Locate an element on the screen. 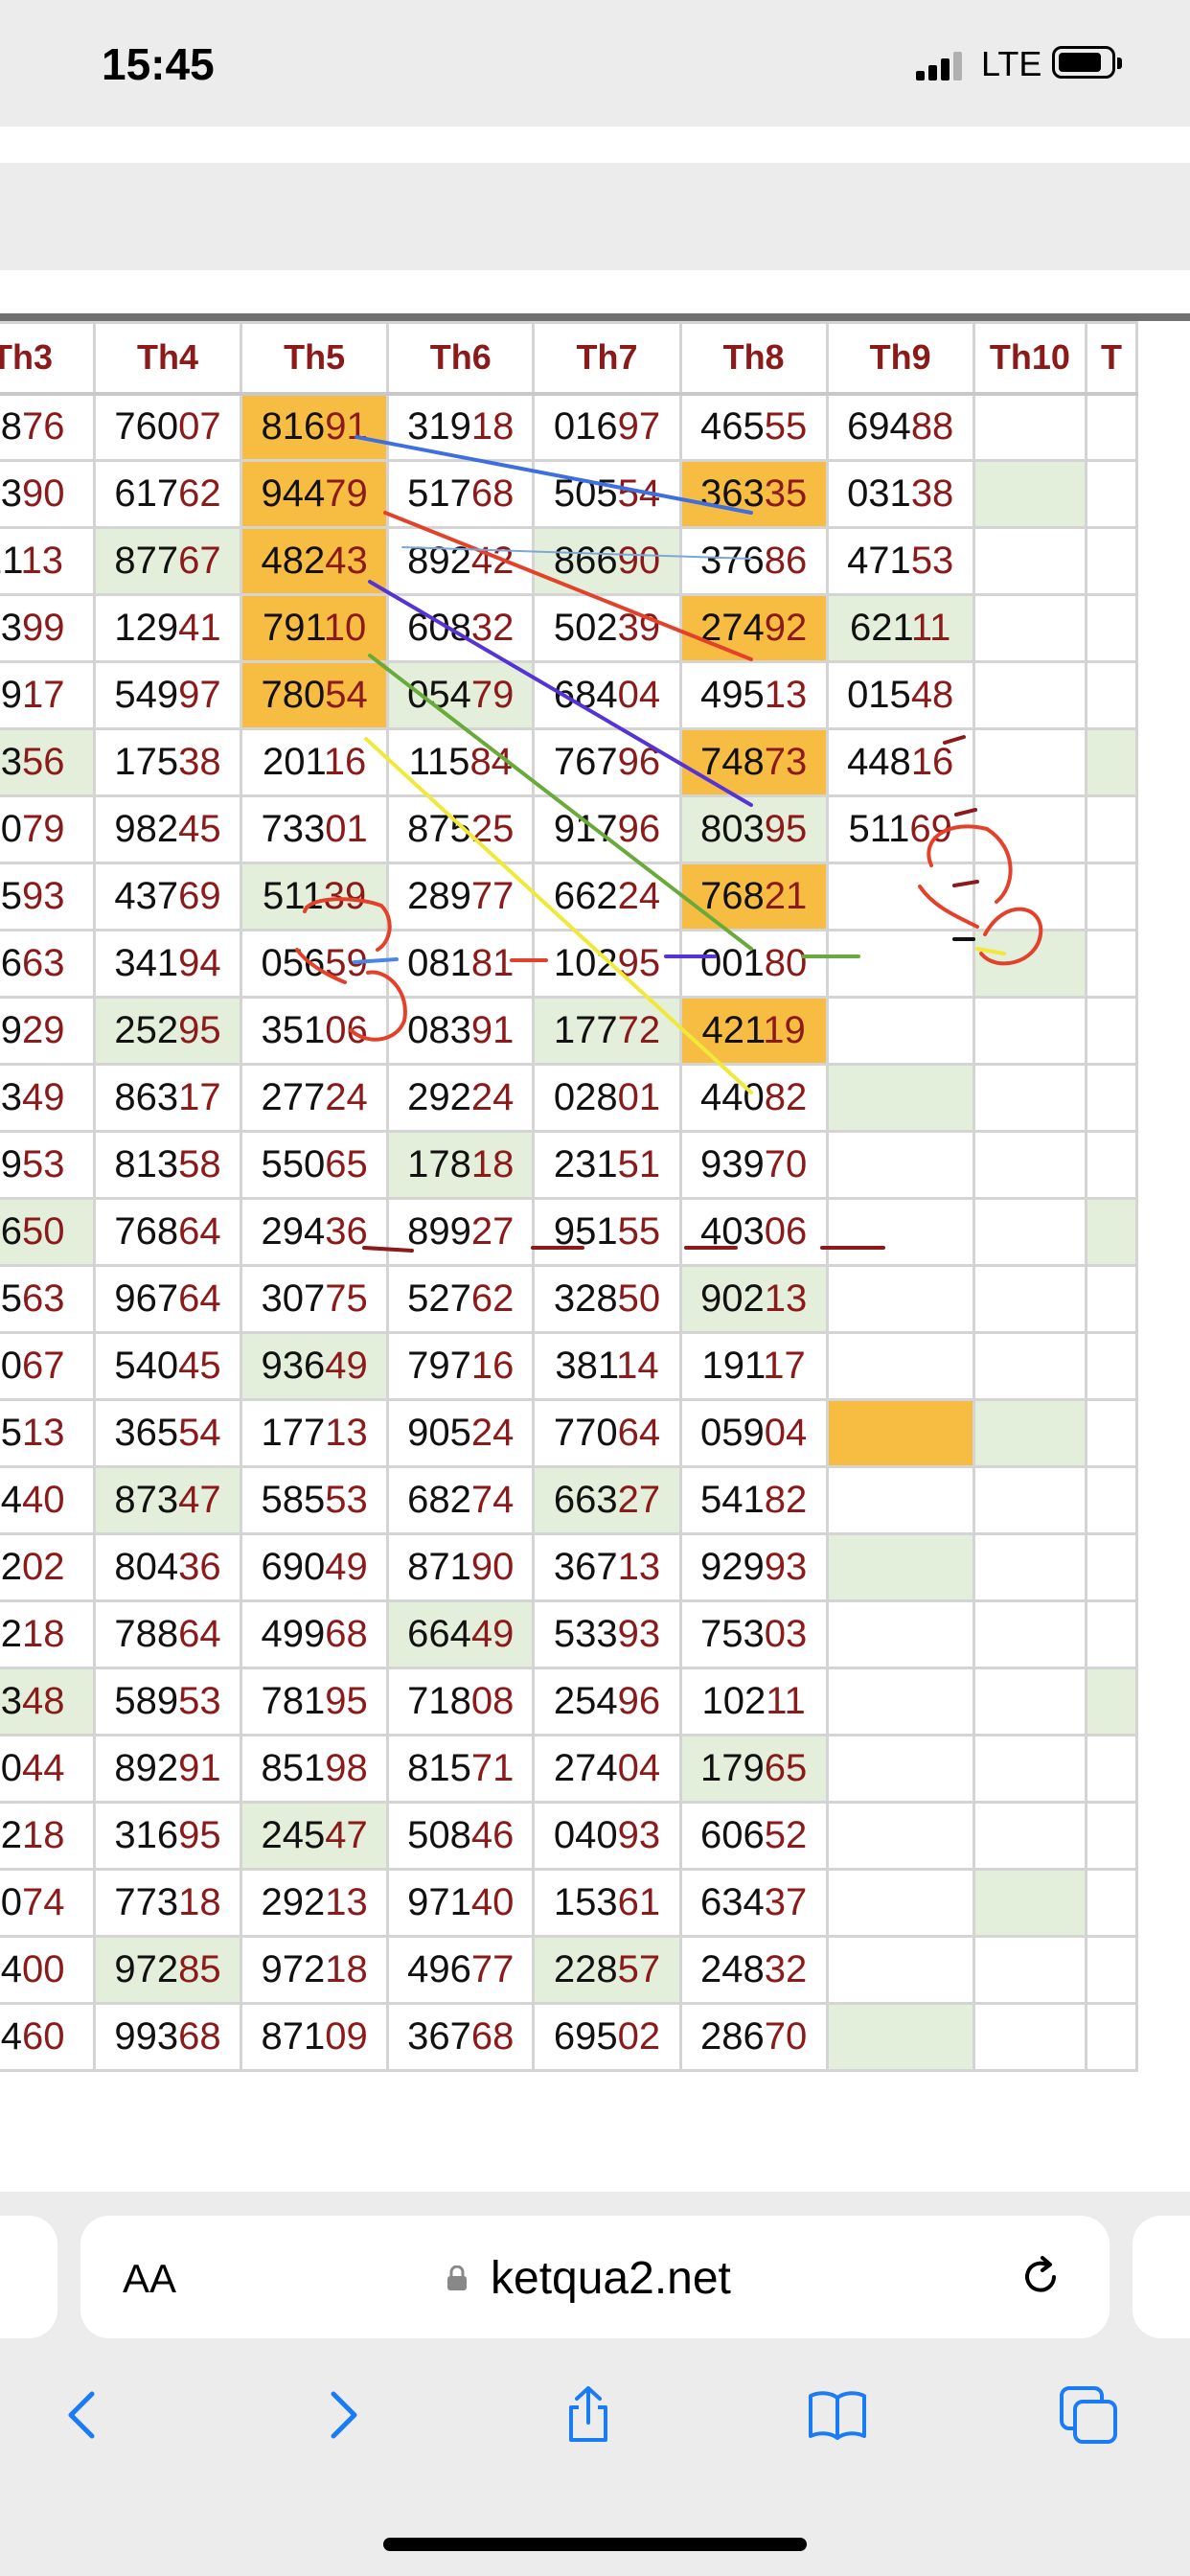 This screenshot has width=1190, height=2576. result-cell: 93649 is located at coordinates (315, 1366).